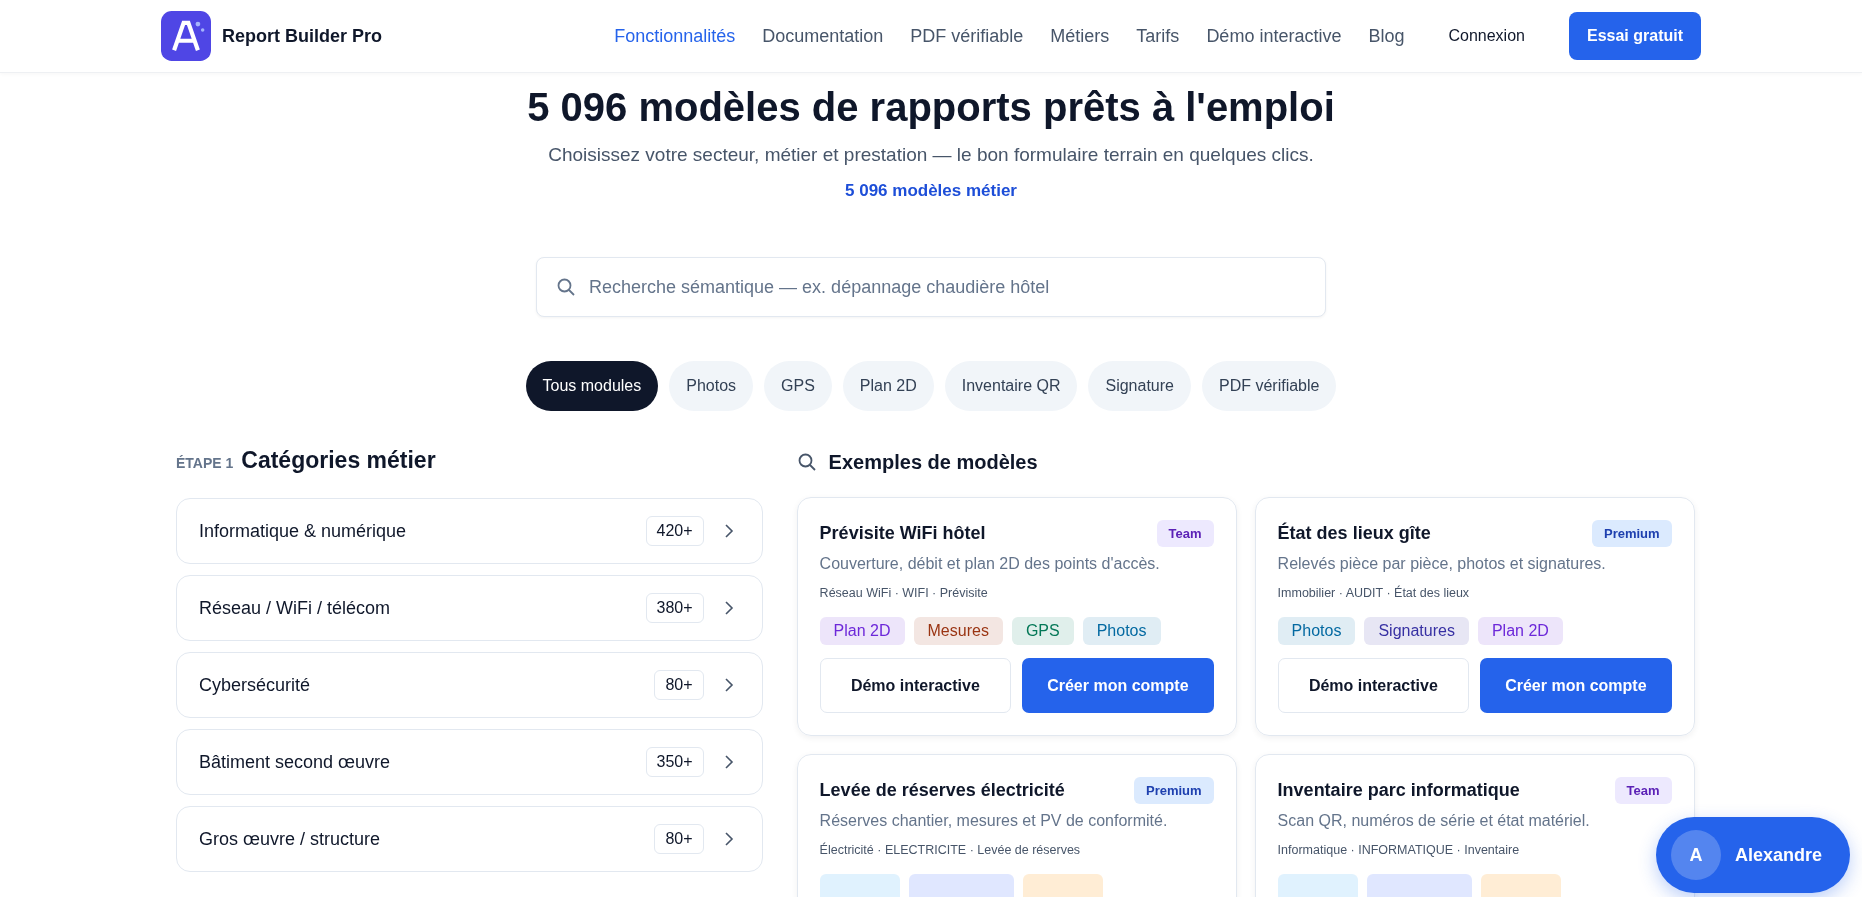 This screenshot has height=897, width=1862. Describe the element at coordinates (1374, 593) in the screenshot. I see `card-meta: Immobilier · AUDIT · État des lieux` at that location.